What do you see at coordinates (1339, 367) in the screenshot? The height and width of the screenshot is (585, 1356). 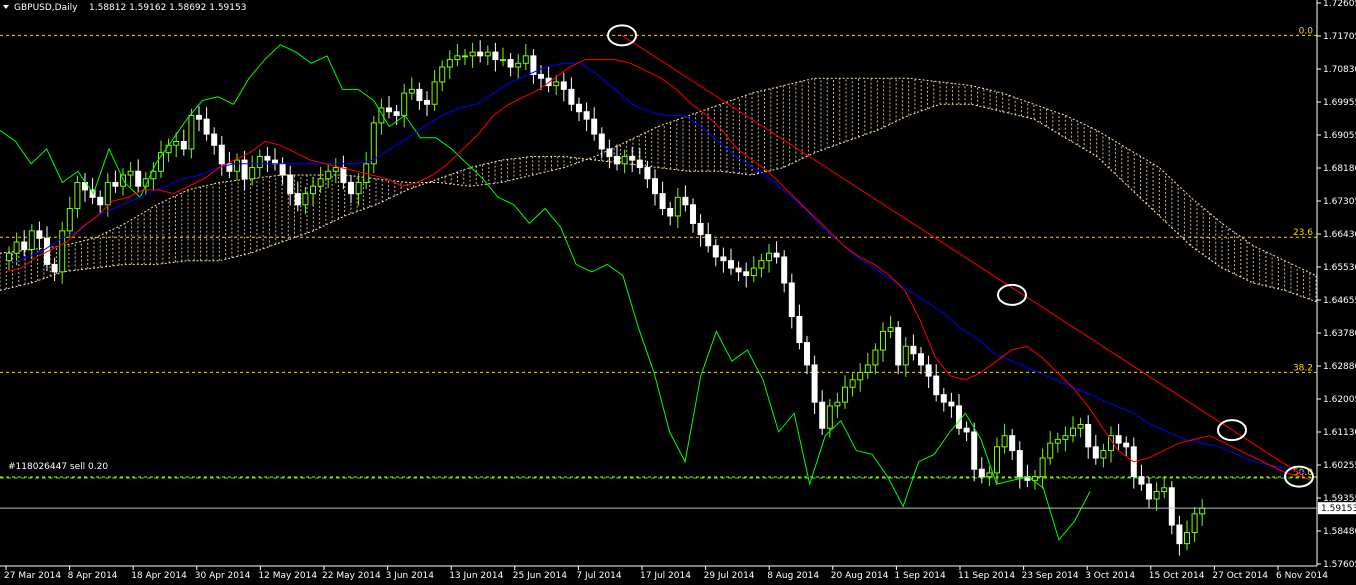 I see `price-tick-label: 1.62880` at bounding box center [1339, 367].